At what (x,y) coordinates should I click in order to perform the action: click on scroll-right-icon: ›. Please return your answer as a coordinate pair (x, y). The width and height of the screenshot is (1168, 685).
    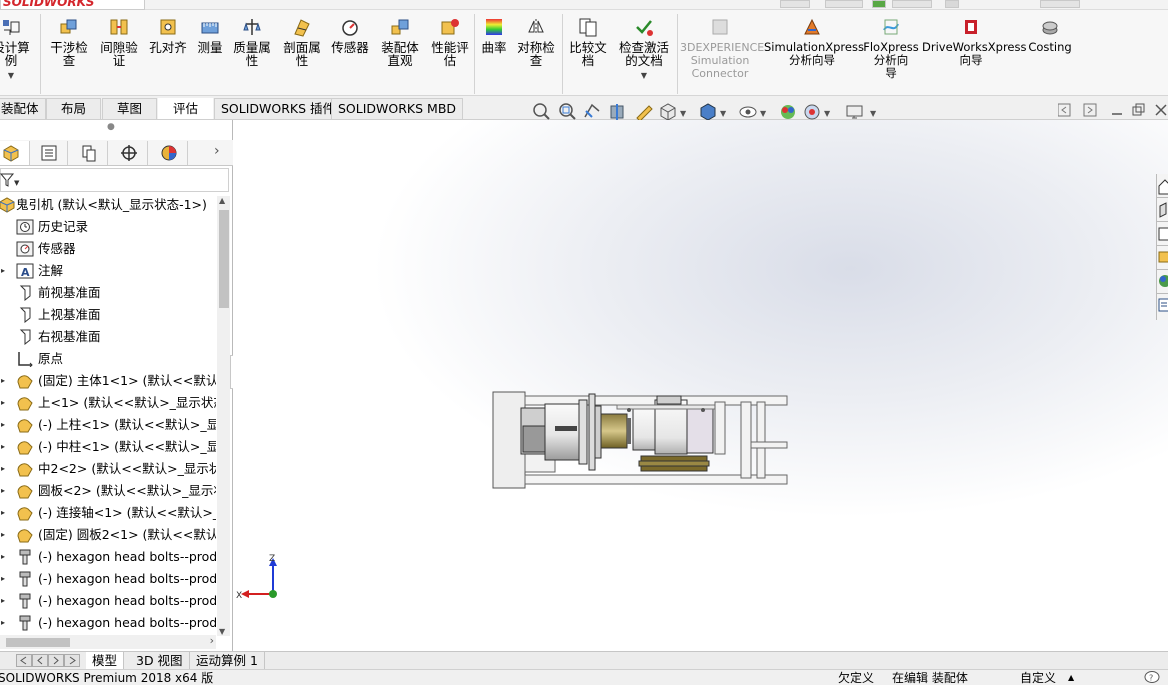
    Looking at the image, I should click on (212, 640).